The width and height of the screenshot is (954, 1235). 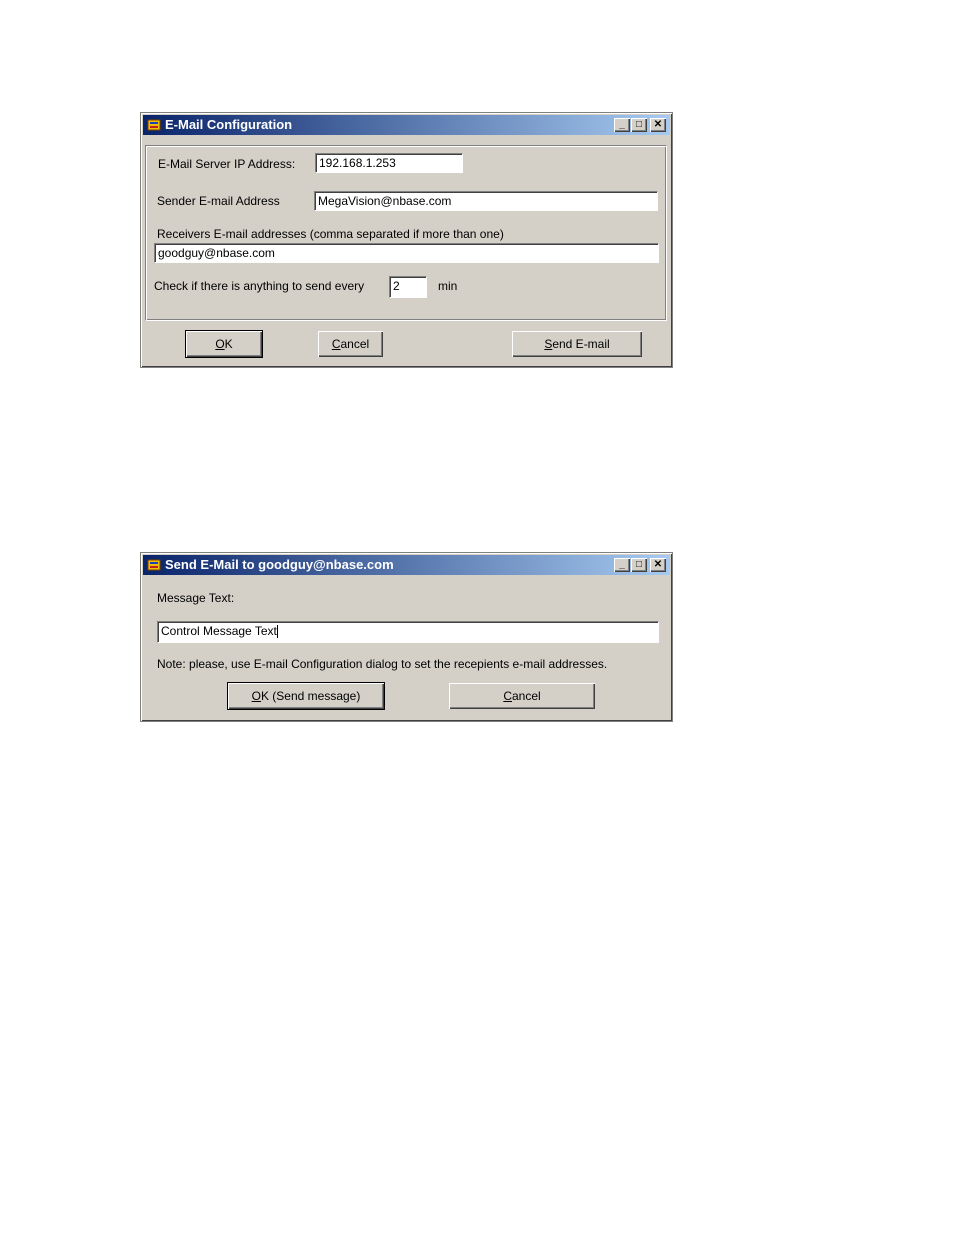 I want to click on interval-label: Check if there is anything to send every, so click(x=259, y=286).